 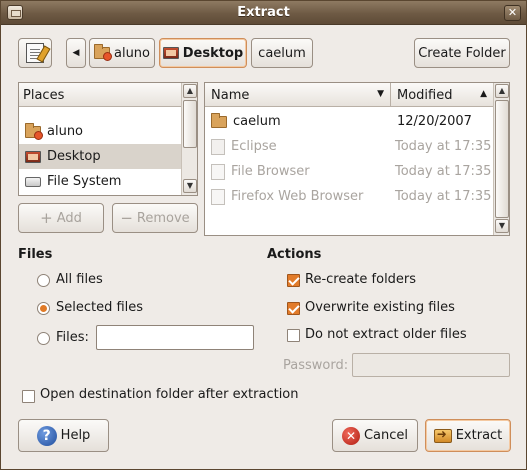 I want to click on file-row-firefox: Firefox Web Browser Today at 17:35, so click(x=349, y=196).